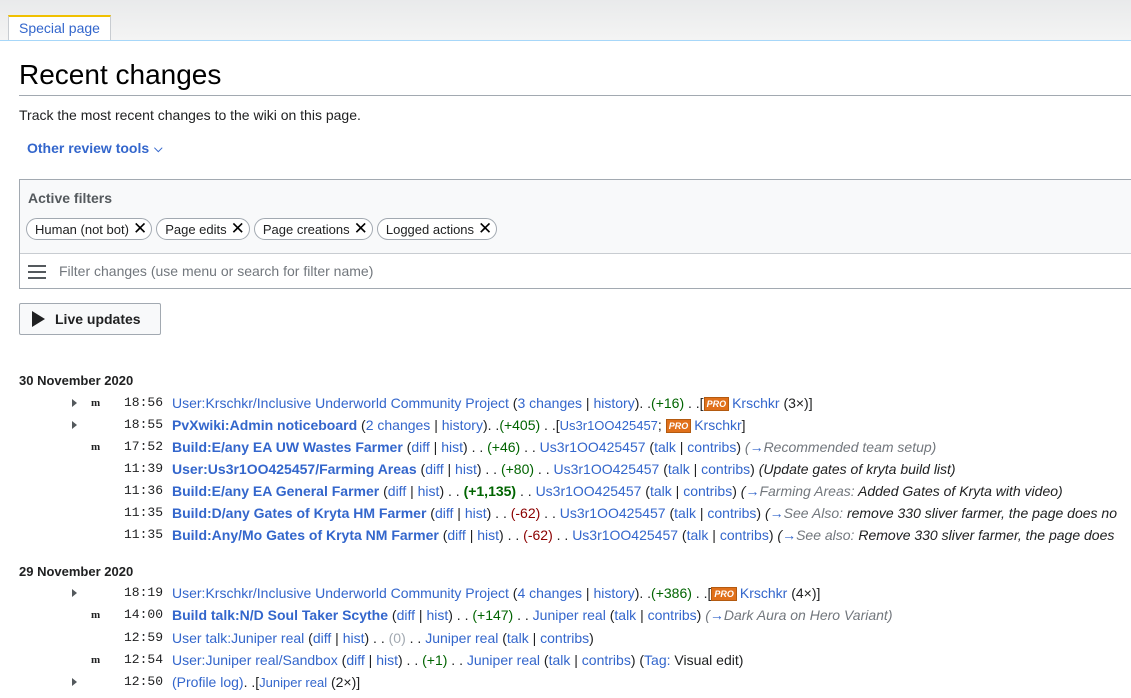 Image resolution: width=1131 pixels, height=698 pixels. I want to click on page-link: User:Us3r1OO425457/Farming Areas, so click(294, 469).